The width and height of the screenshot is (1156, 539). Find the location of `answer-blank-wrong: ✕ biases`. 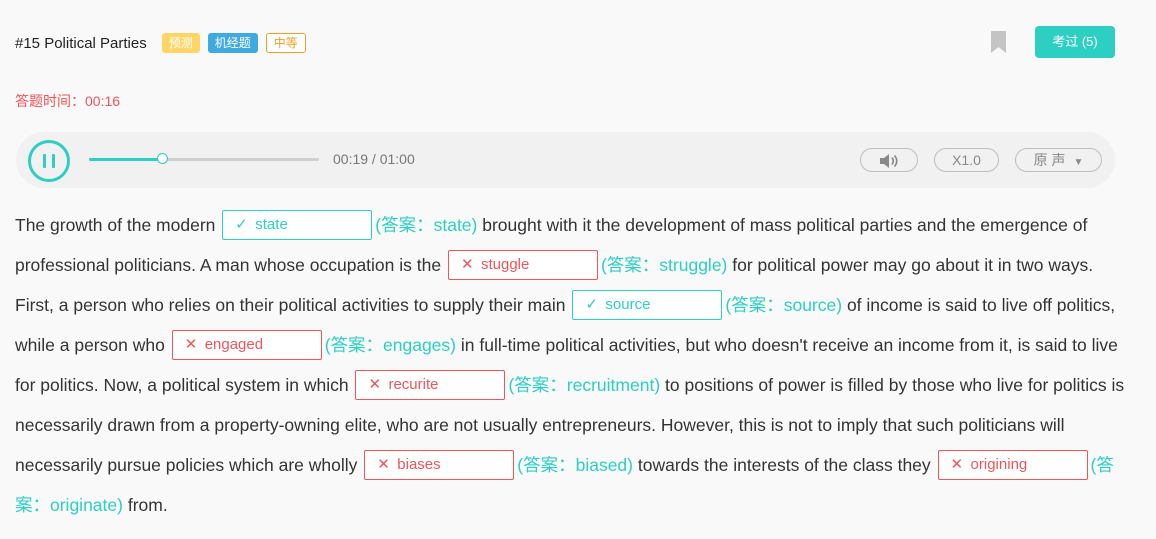

answer-blank-wrong: ✕ biases is located at coordinates (439, 465).